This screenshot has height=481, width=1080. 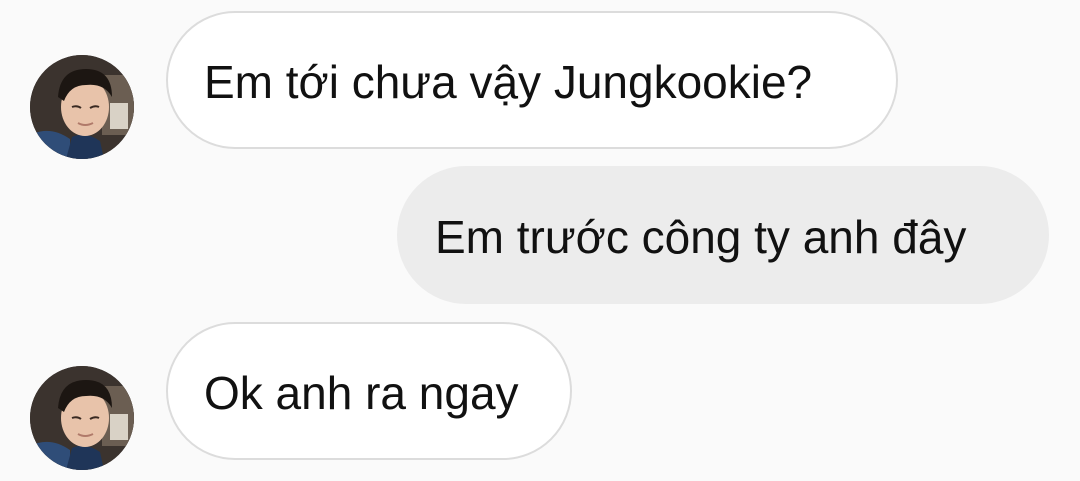 I want to click on message-text: Em tới chưa vậy Jungkookie?, so click(x=508, y=82).